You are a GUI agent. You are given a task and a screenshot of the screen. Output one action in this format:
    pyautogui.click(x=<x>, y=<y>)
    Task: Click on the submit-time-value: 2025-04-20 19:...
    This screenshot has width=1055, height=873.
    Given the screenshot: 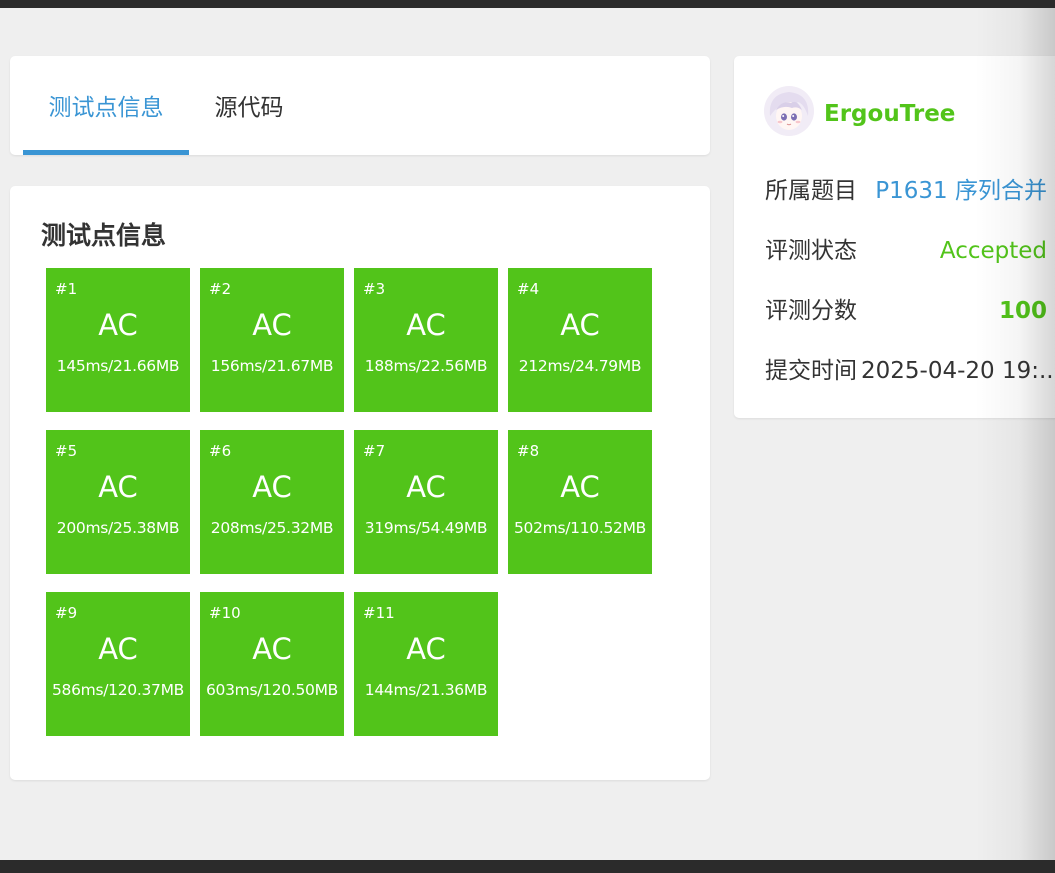 What is the action you would take?
    pyautogui.click(x=958, y=371)
    